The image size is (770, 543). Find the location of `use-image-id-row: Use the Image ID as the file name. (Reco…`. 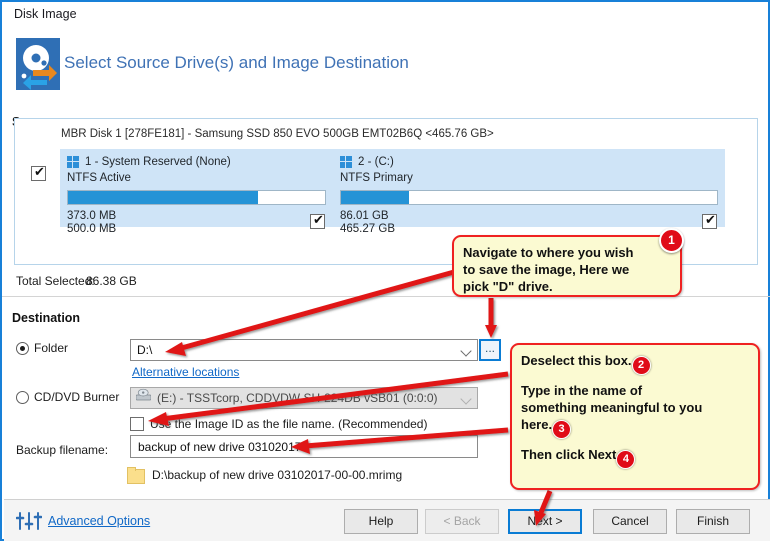

use-image-id-row: Use the Image ID as the file name. (Reco… is located at coordinates (278, 424).